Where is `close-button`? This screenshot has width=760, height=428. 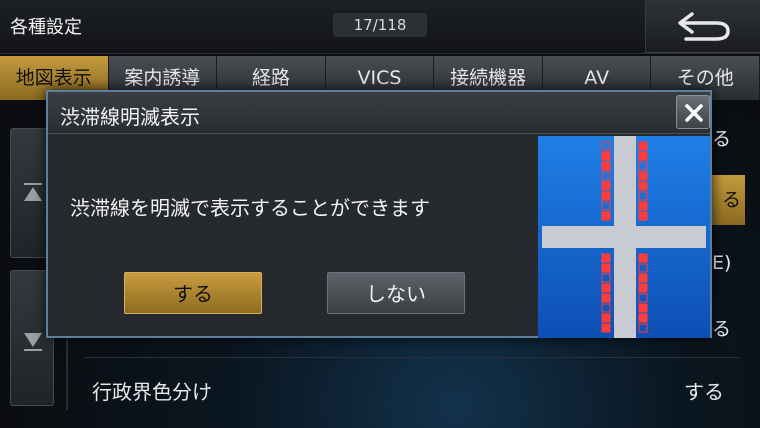 close-button is located at coordinates (693, 112).